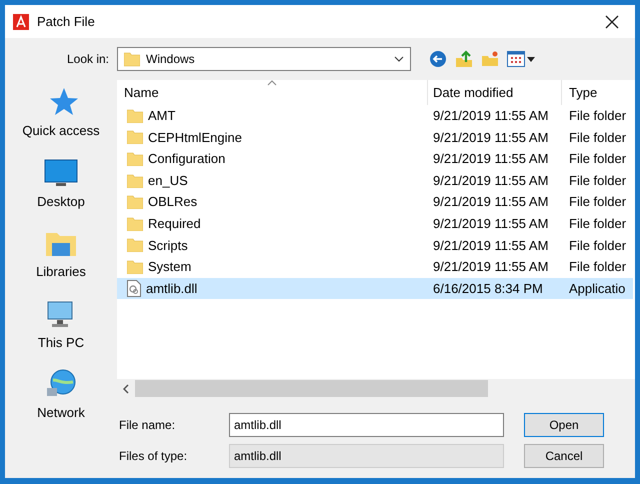 The image size is (640, 484). I want to click on horizontal-scrollbar, so click(376, 388).